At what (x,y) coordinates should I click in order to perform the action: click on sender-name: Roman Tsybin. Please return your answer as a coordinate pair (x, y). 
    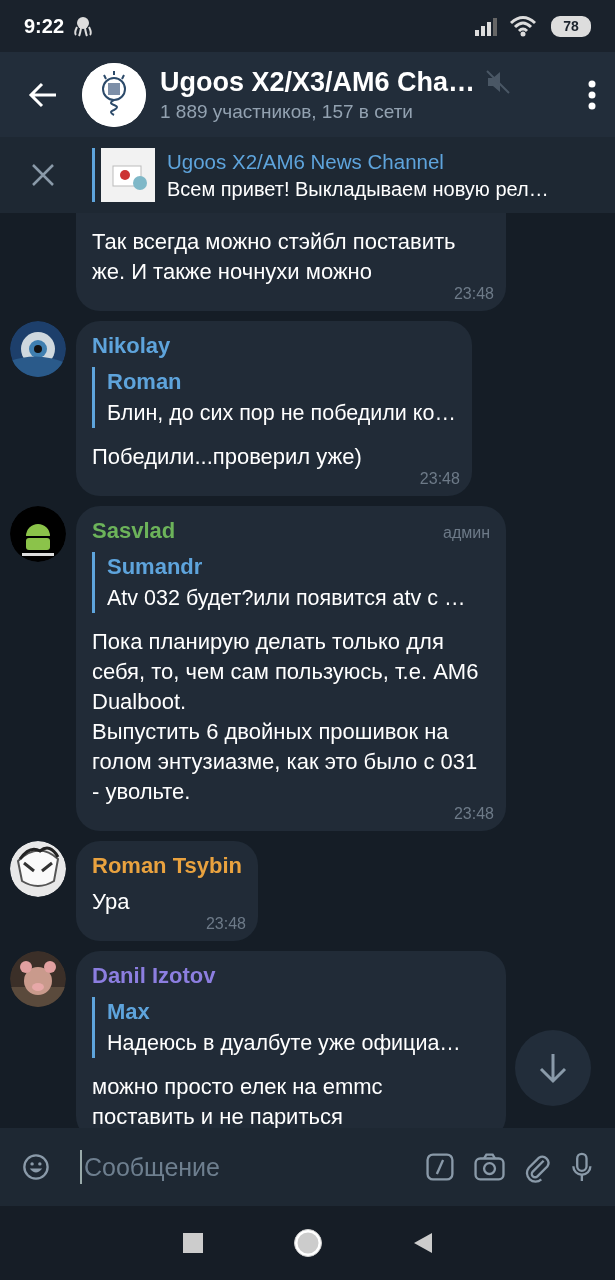
    Looking at the image, I should click on (167, 866).